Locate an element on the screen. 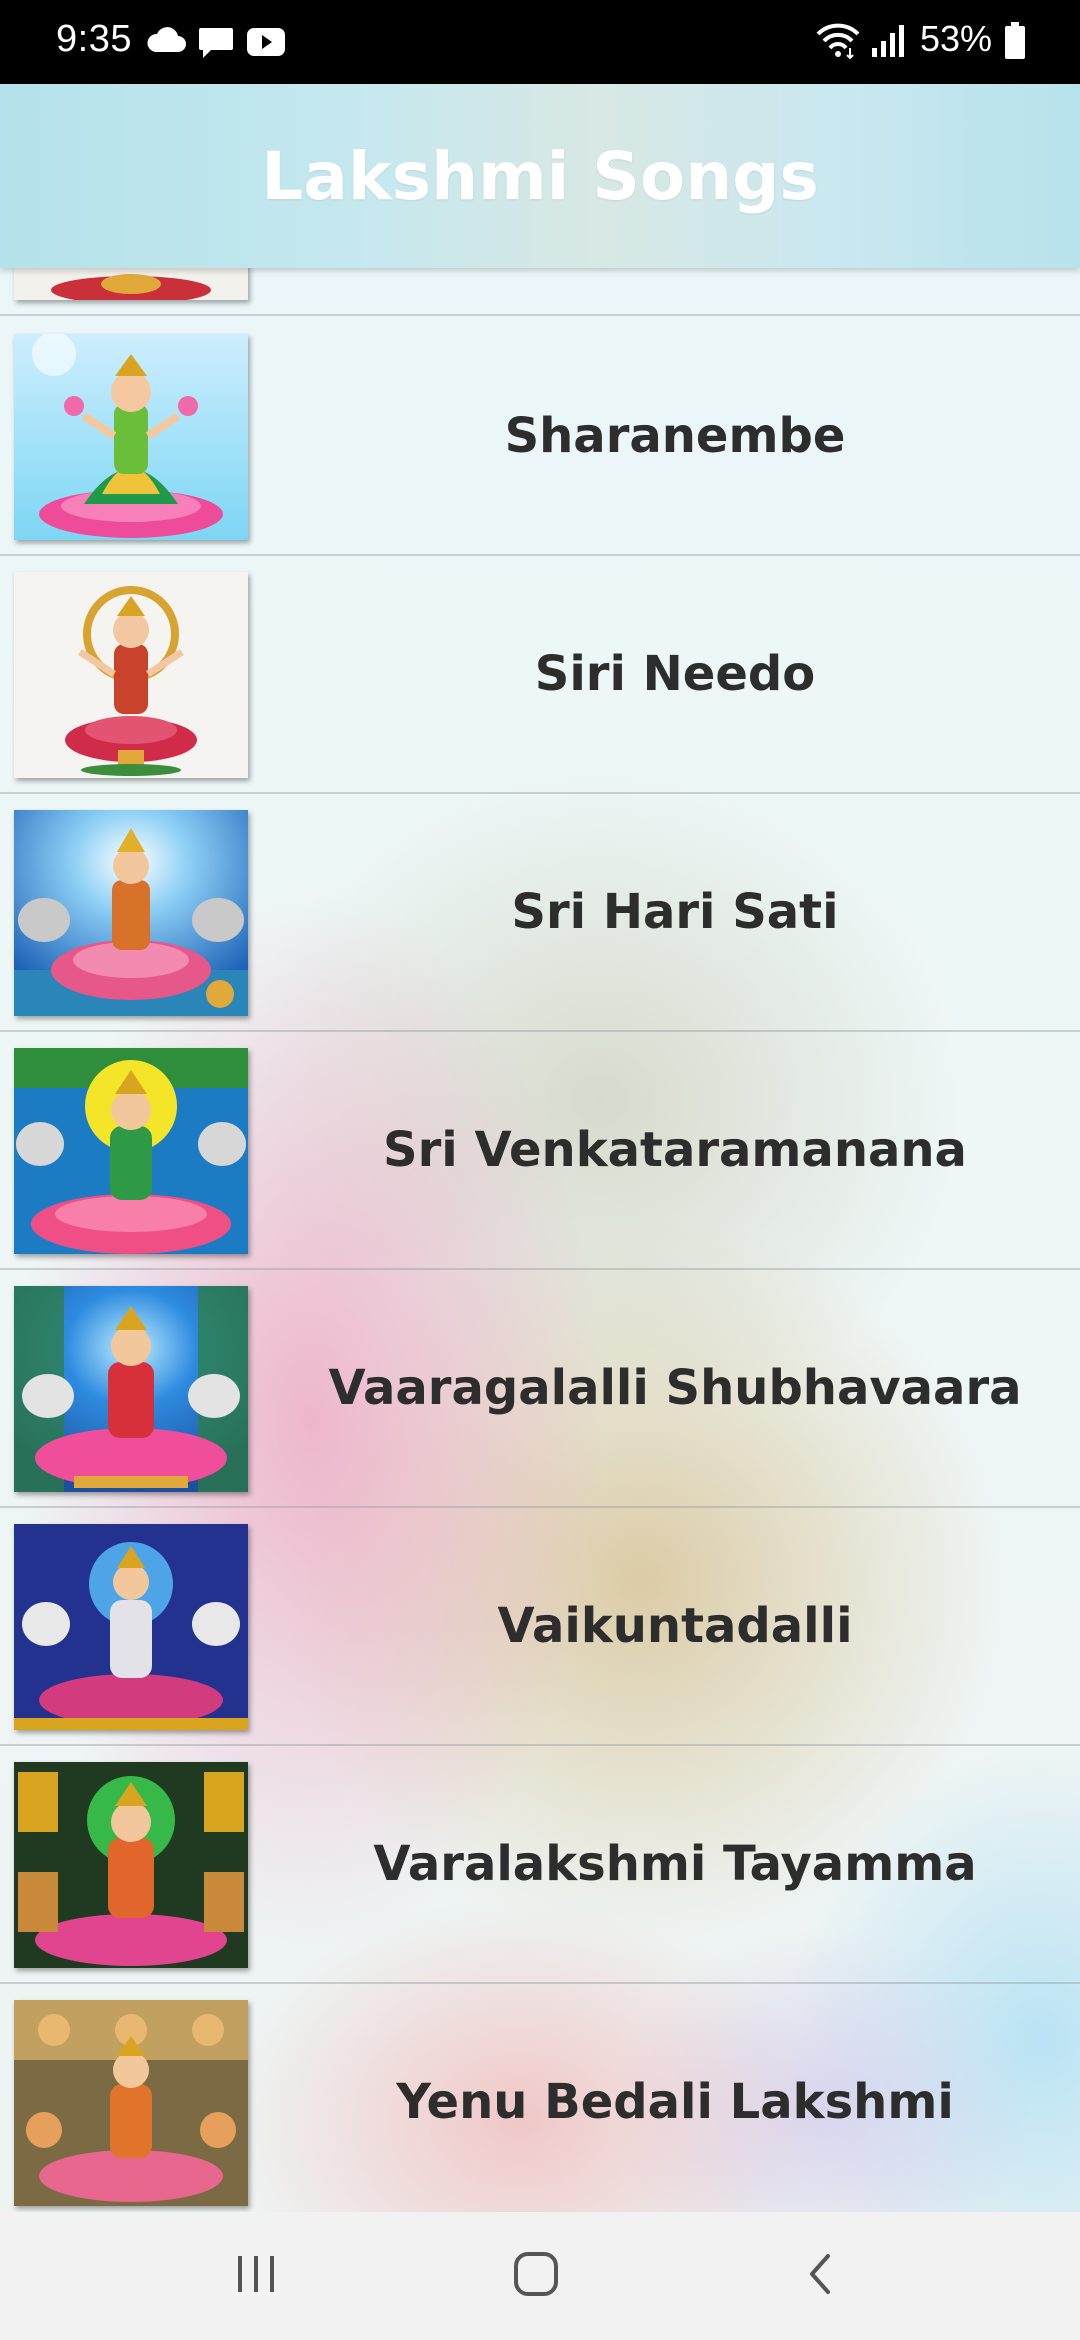 The width and height of the screenshot is (1080, 2340). list-item: Sharanembe is located at coordinates (540, 437).